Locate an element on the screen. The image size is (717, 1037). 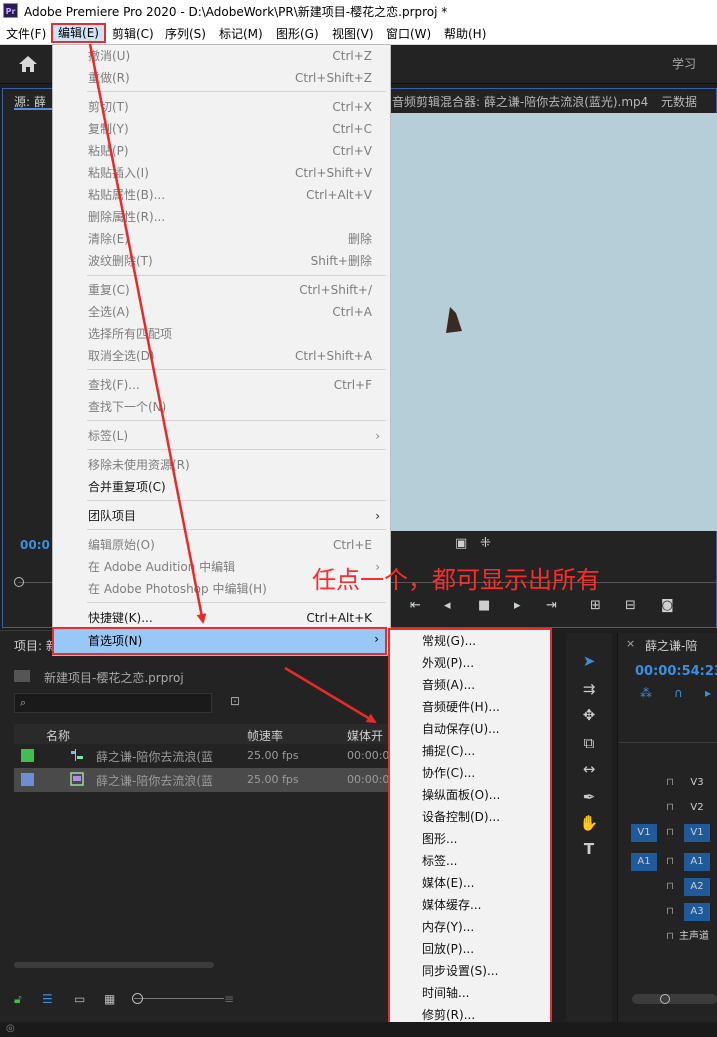
status-icon: ◎ is located at coordinates (10, 1028).